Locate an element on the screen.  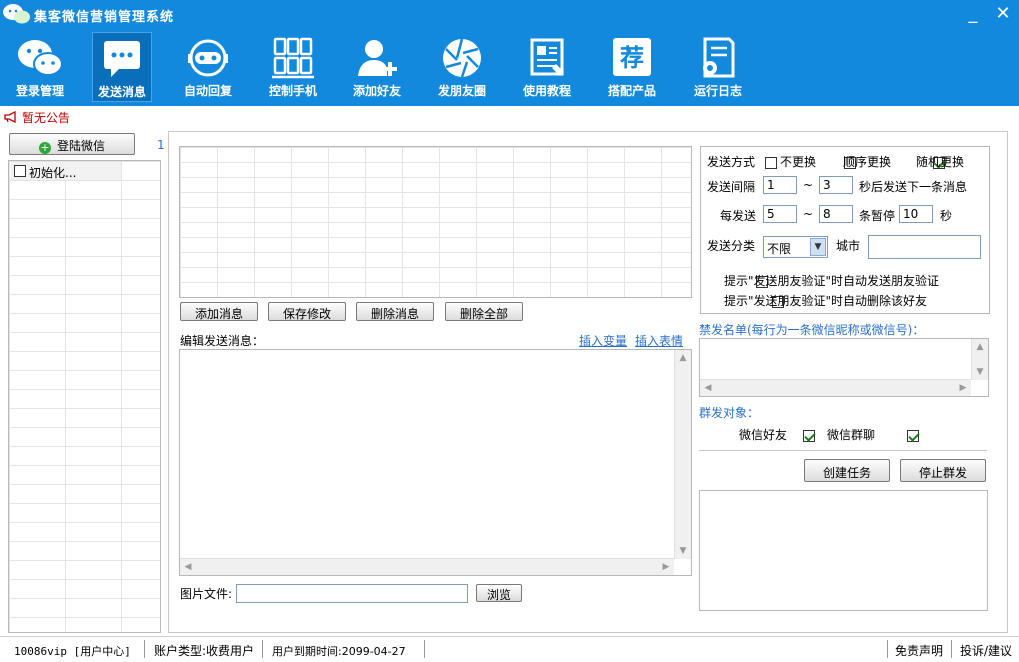
blacklist-vscrollbar: ▲ ▼ is located at coordinates (979, 359).